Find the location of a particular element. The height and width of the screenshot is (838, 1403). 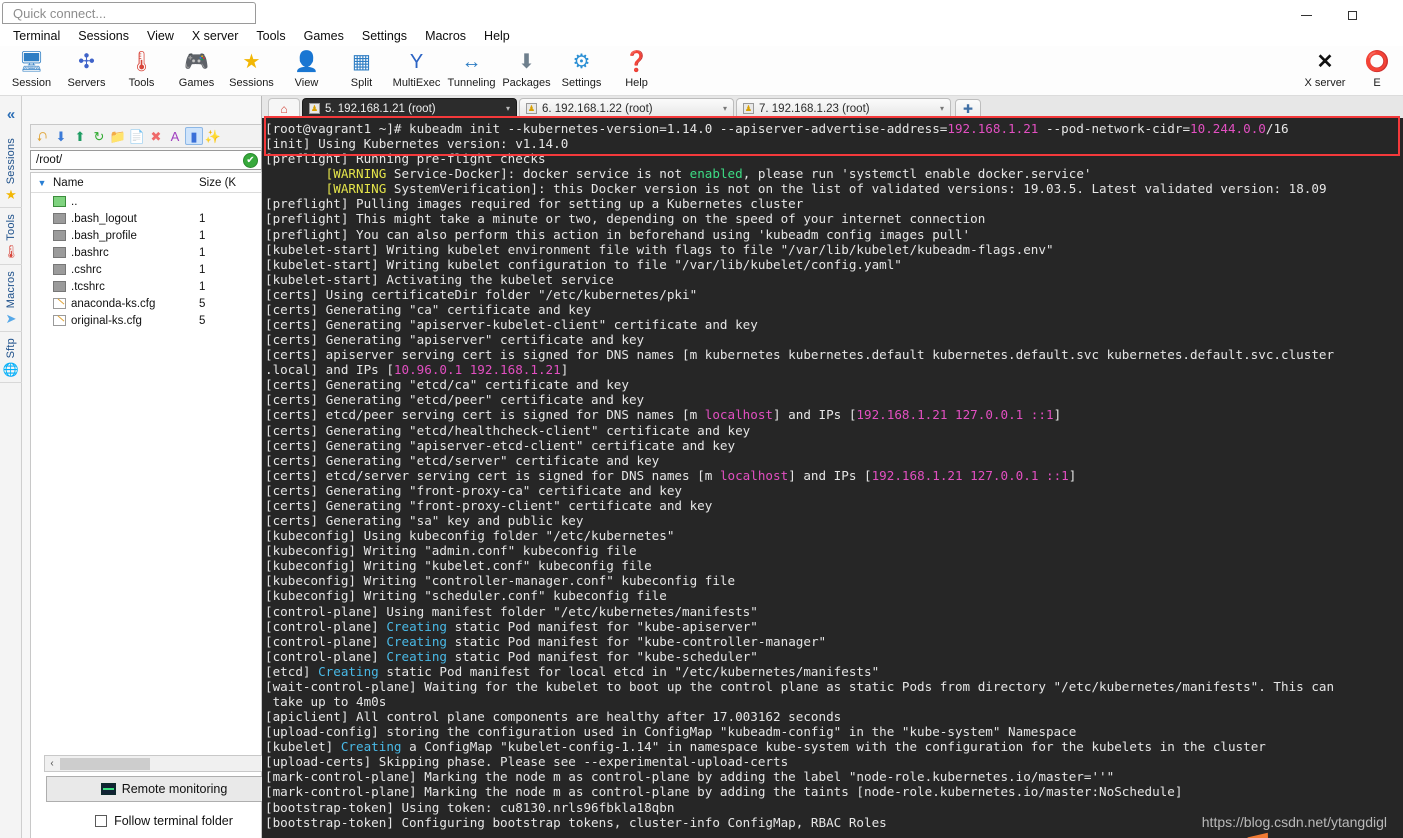

toolbar-button-session: 🖥 Session is located at coordinates (31, 67).